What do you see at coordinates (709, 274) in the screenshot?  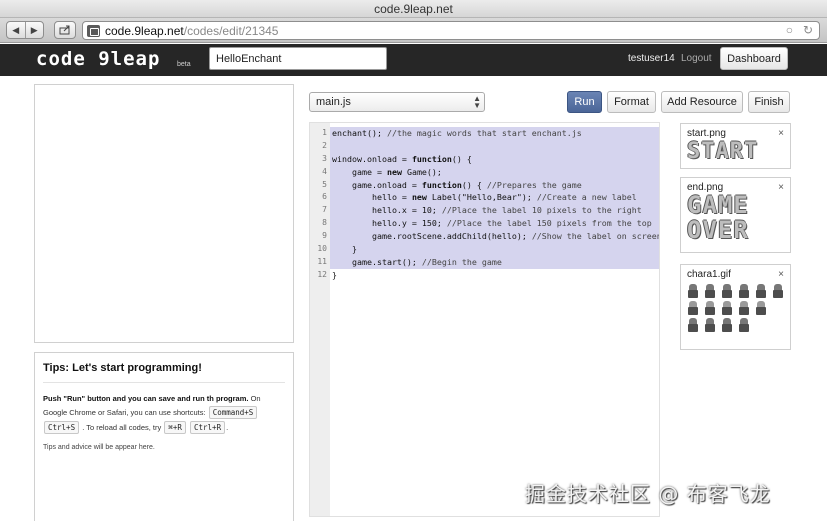 I see `resource-name: chara1.gif` at bounding box center [709, 274].